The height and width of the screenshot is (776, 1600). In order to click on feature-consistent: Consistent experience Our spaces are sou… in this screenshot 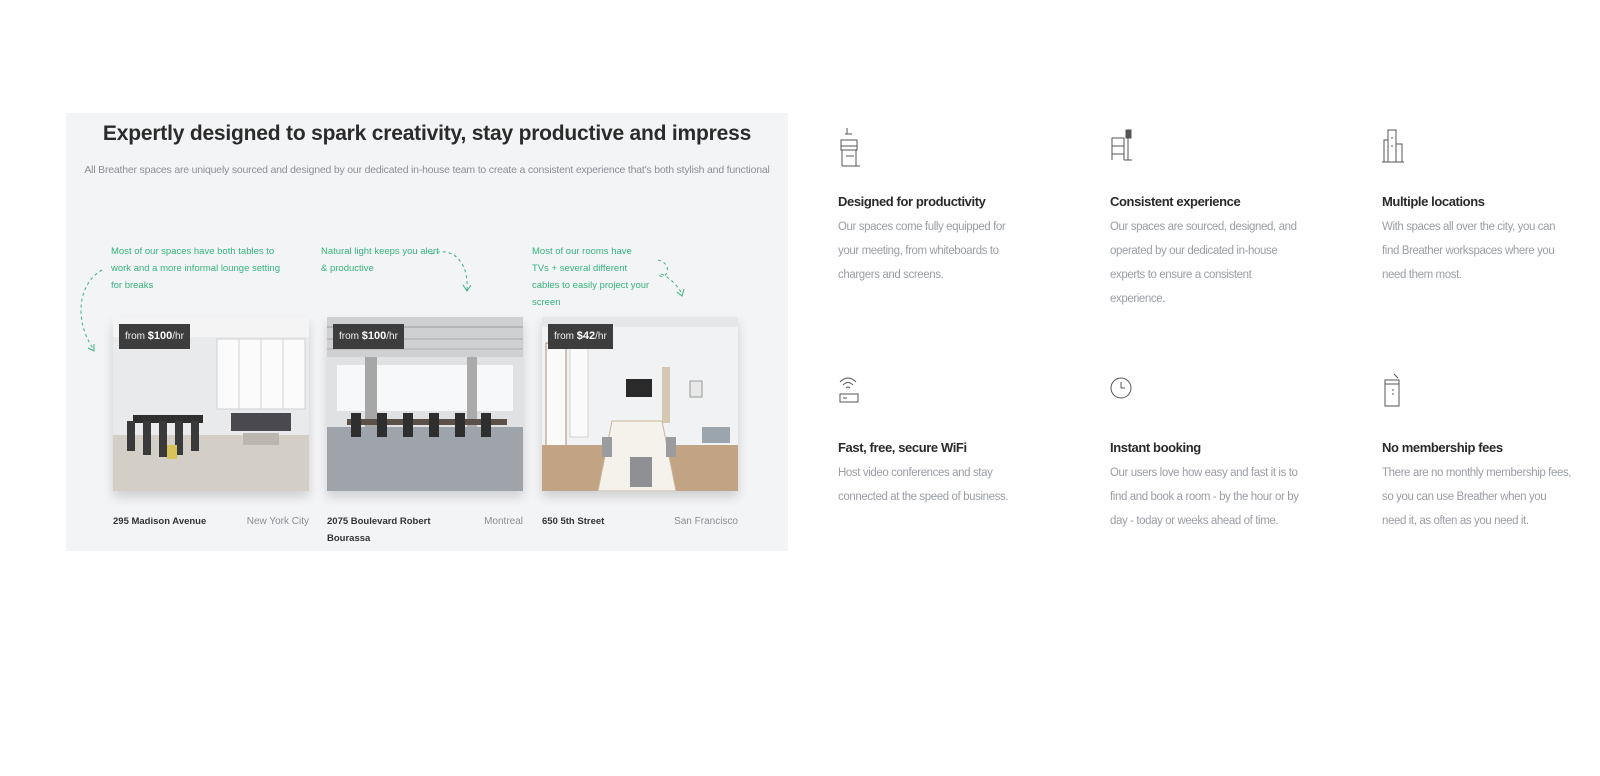, I will do `click(1205, 218)`.